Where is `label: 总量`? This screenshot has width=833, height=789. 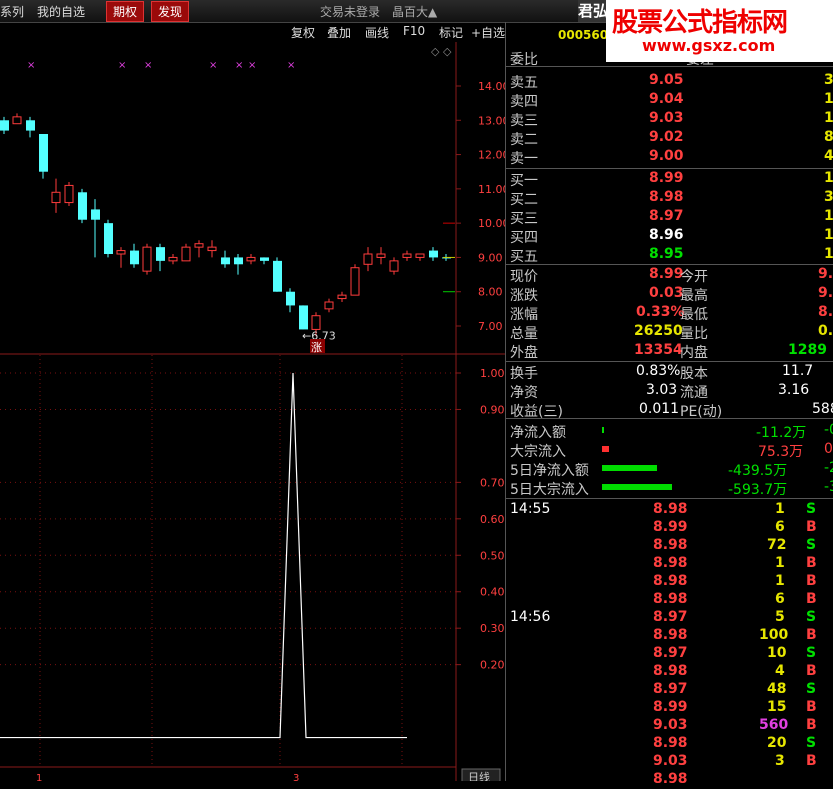 label: 总量 is located at coordinates (524, 334).